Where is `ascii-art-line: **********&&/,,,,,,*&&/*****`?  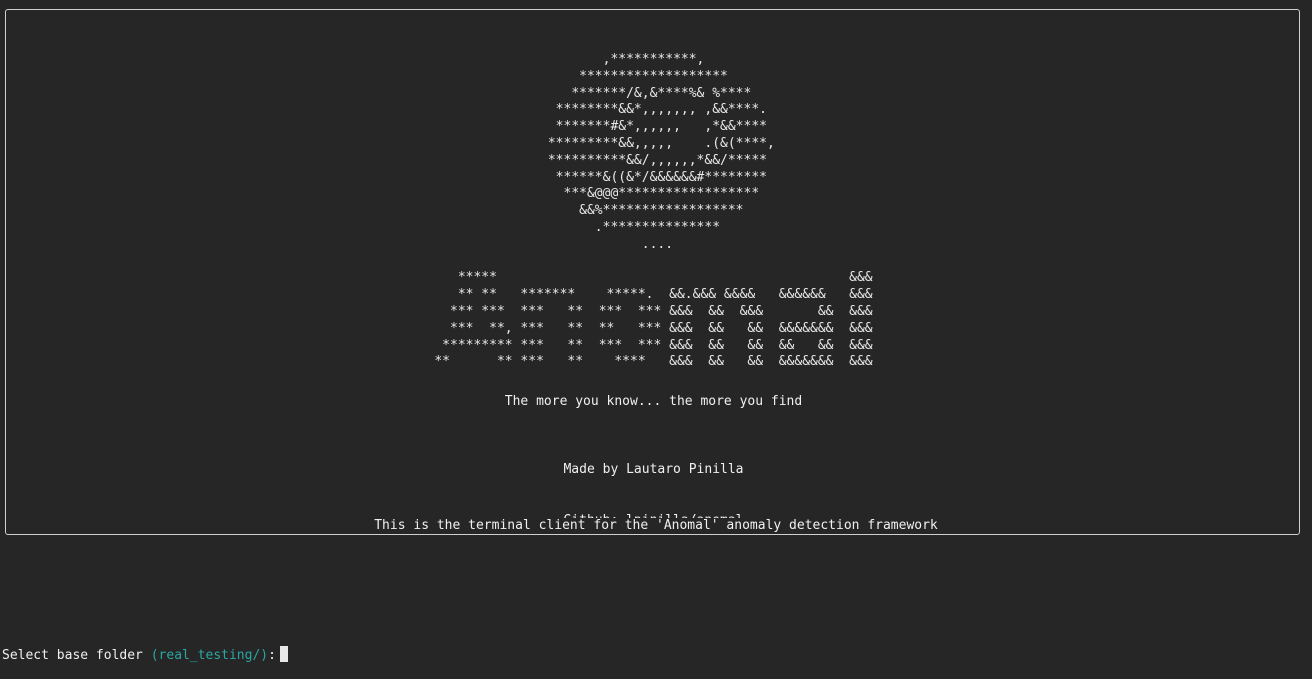
ascii-art-line: **********&&/,,,,,,*&&/***** is located at coordinates (653, 160).